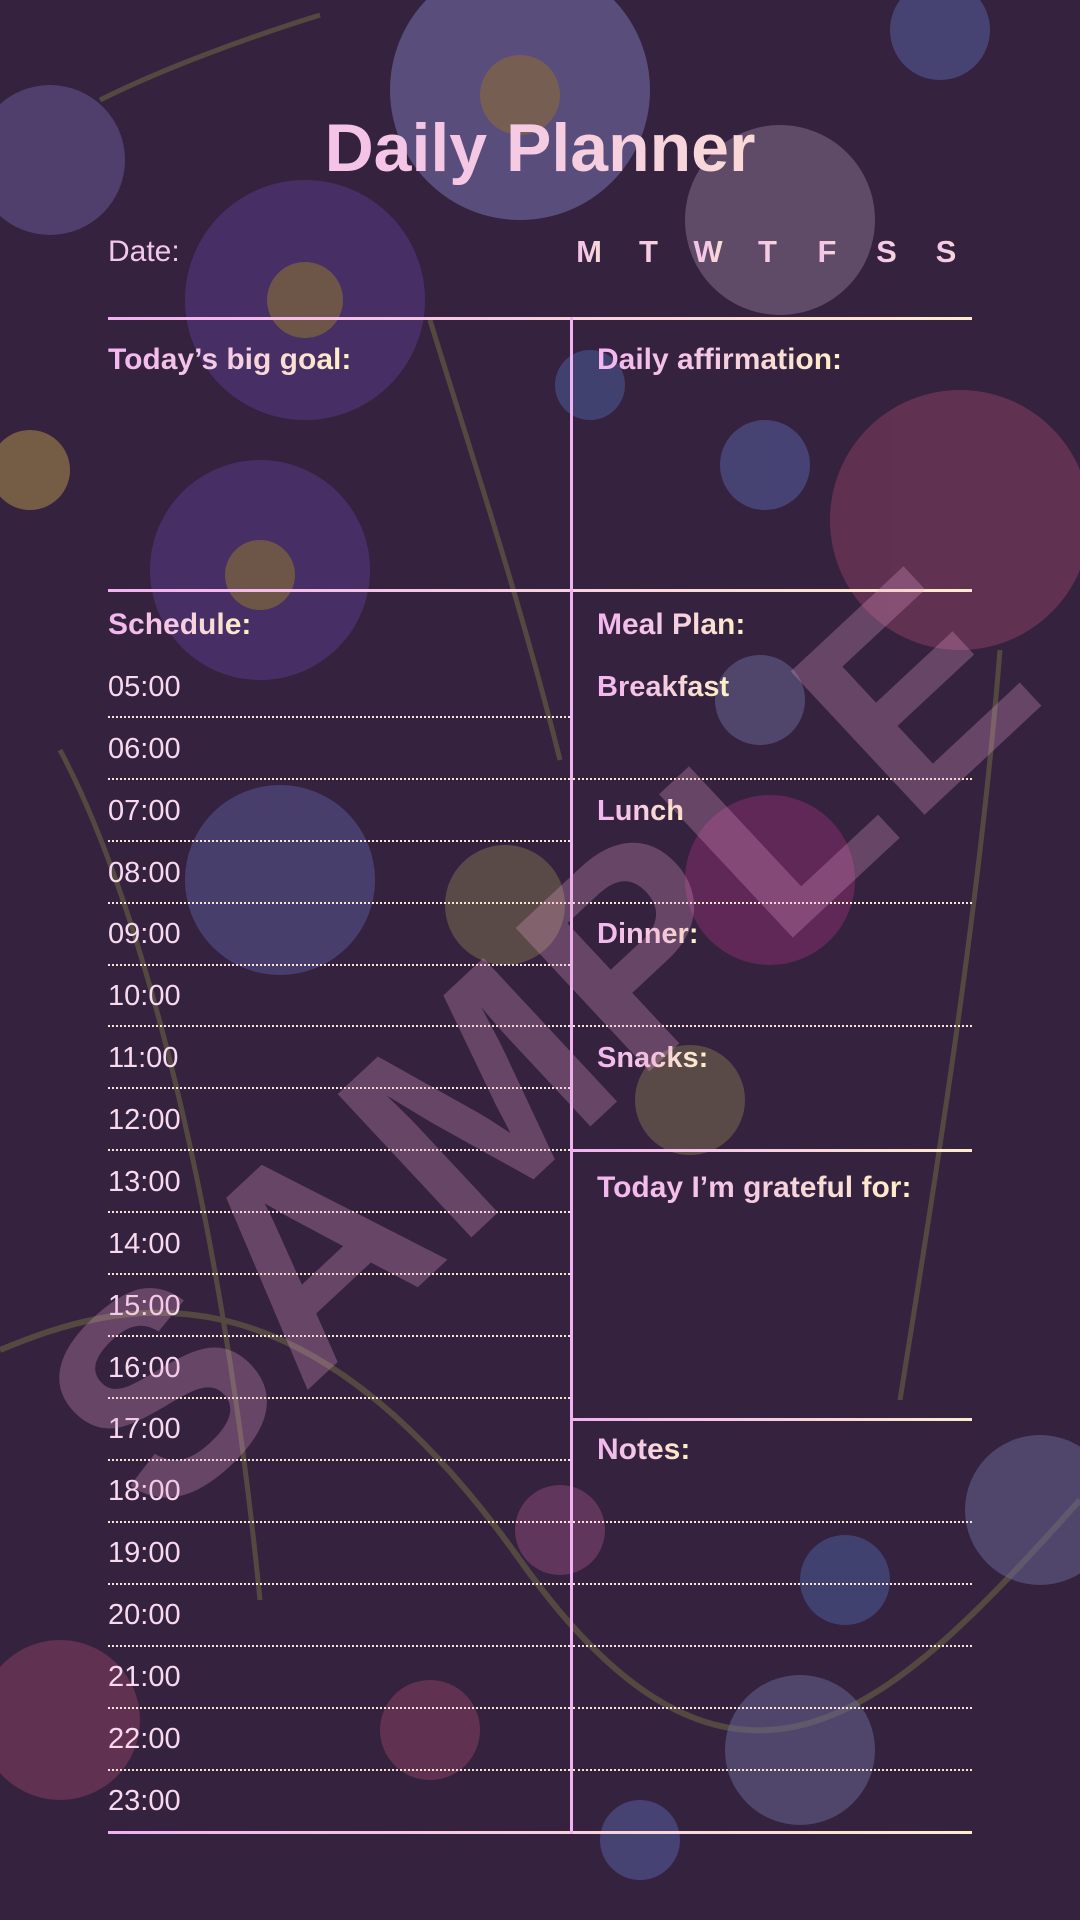  What do you see at coordinates (144, 873) in the screenshot?
I see `time-label: 08:00` at bounding box center [144, 873].